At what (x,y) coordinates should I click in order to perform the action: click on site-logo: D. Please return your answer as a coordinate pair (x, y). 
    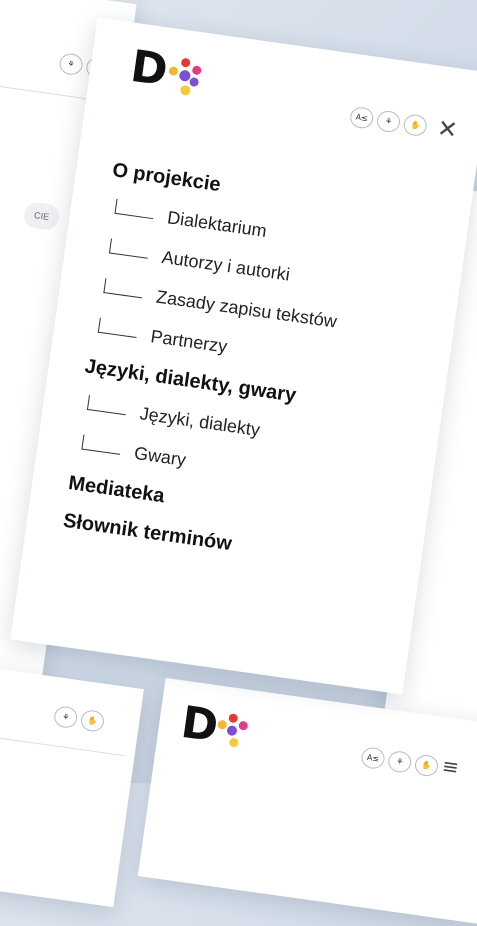
    Looking at the image, I should click on (164, 68).